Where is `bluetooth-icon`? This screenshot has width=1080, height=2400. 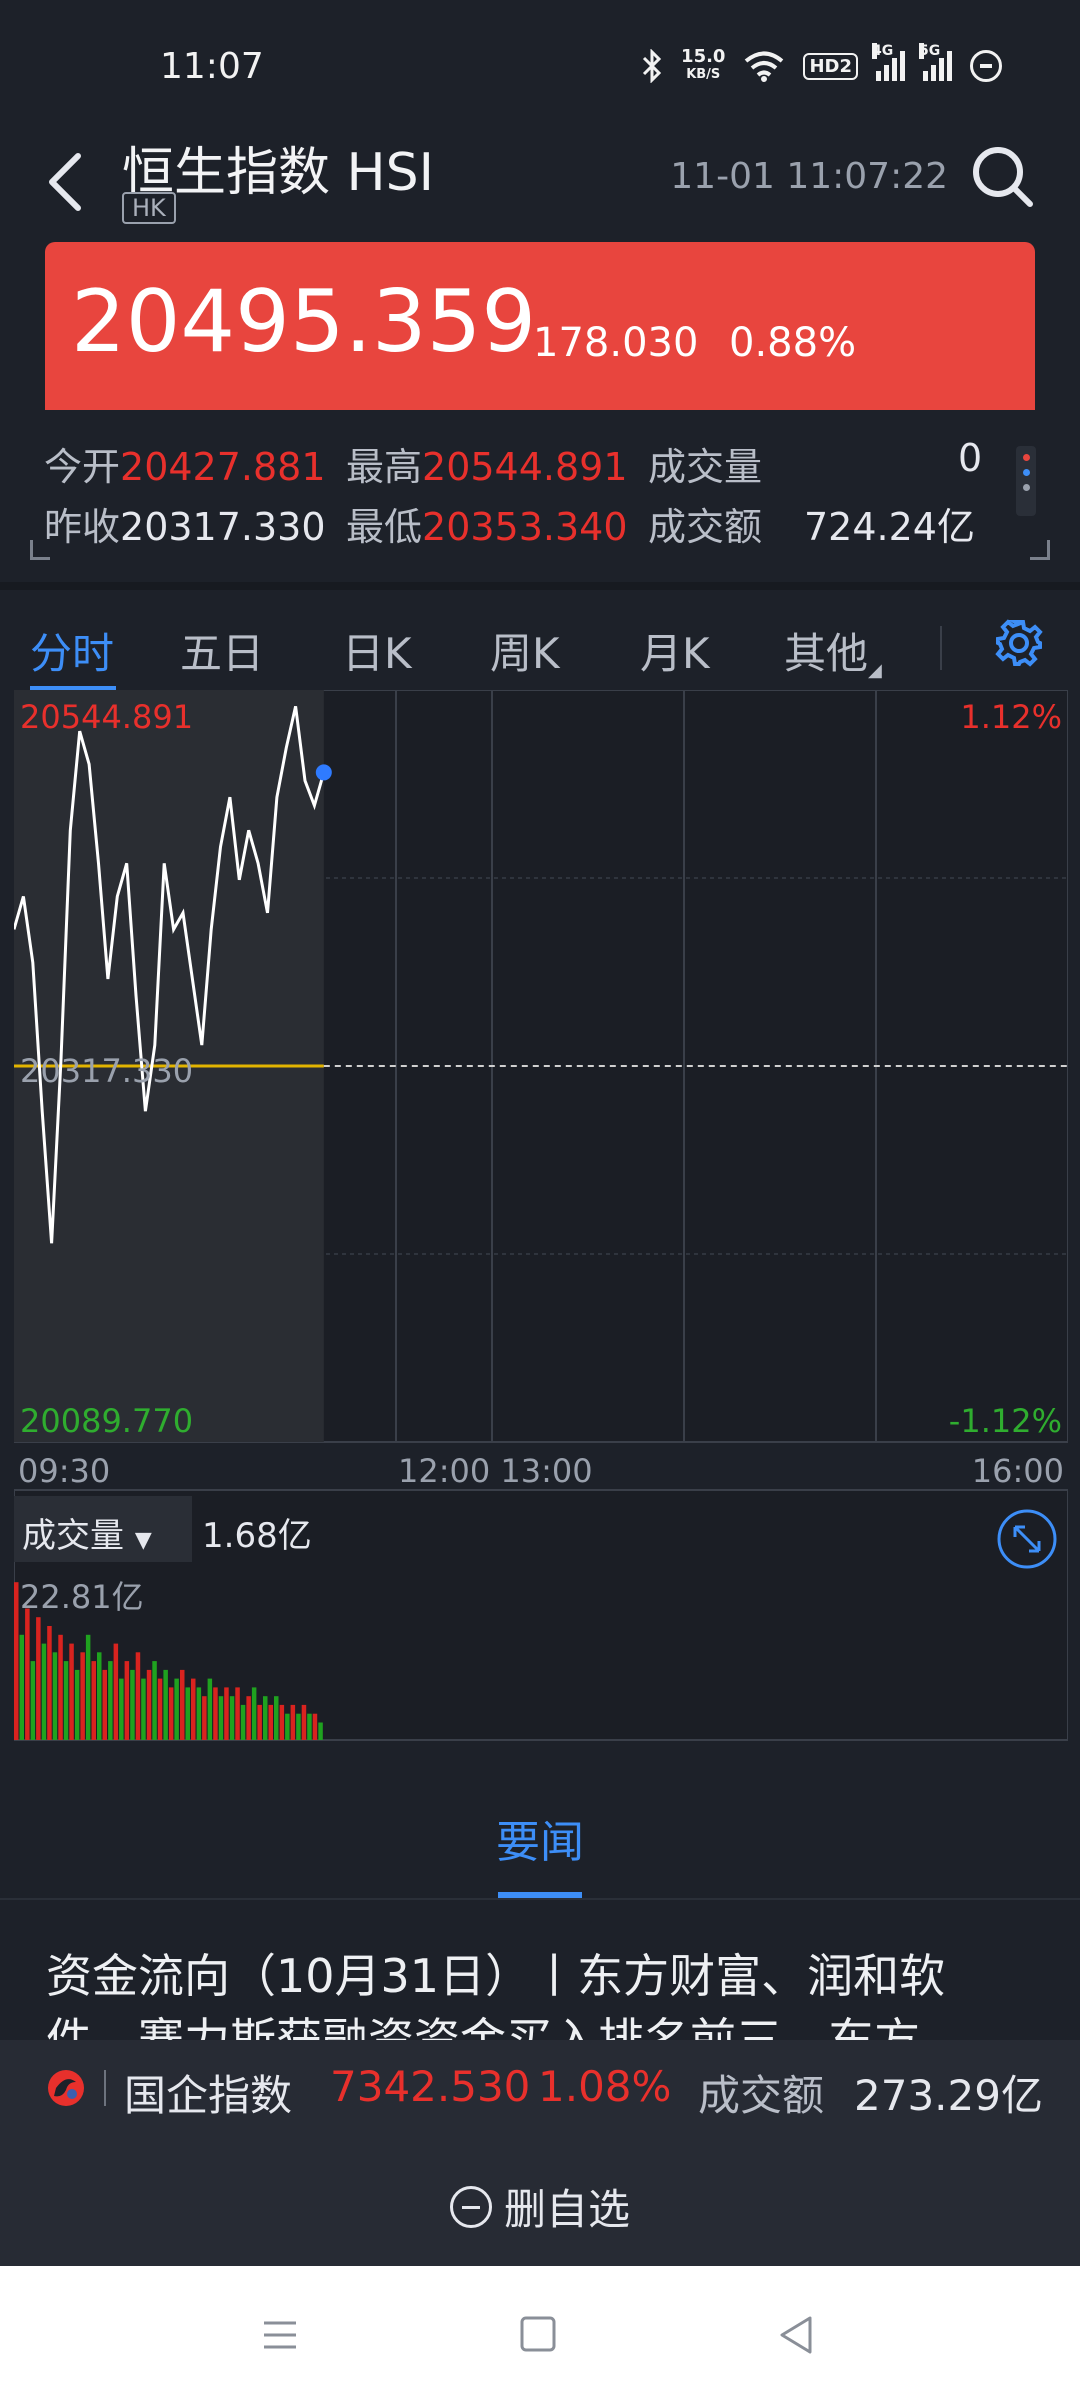 bluetooth-icon is located at coordinates (652, 66).